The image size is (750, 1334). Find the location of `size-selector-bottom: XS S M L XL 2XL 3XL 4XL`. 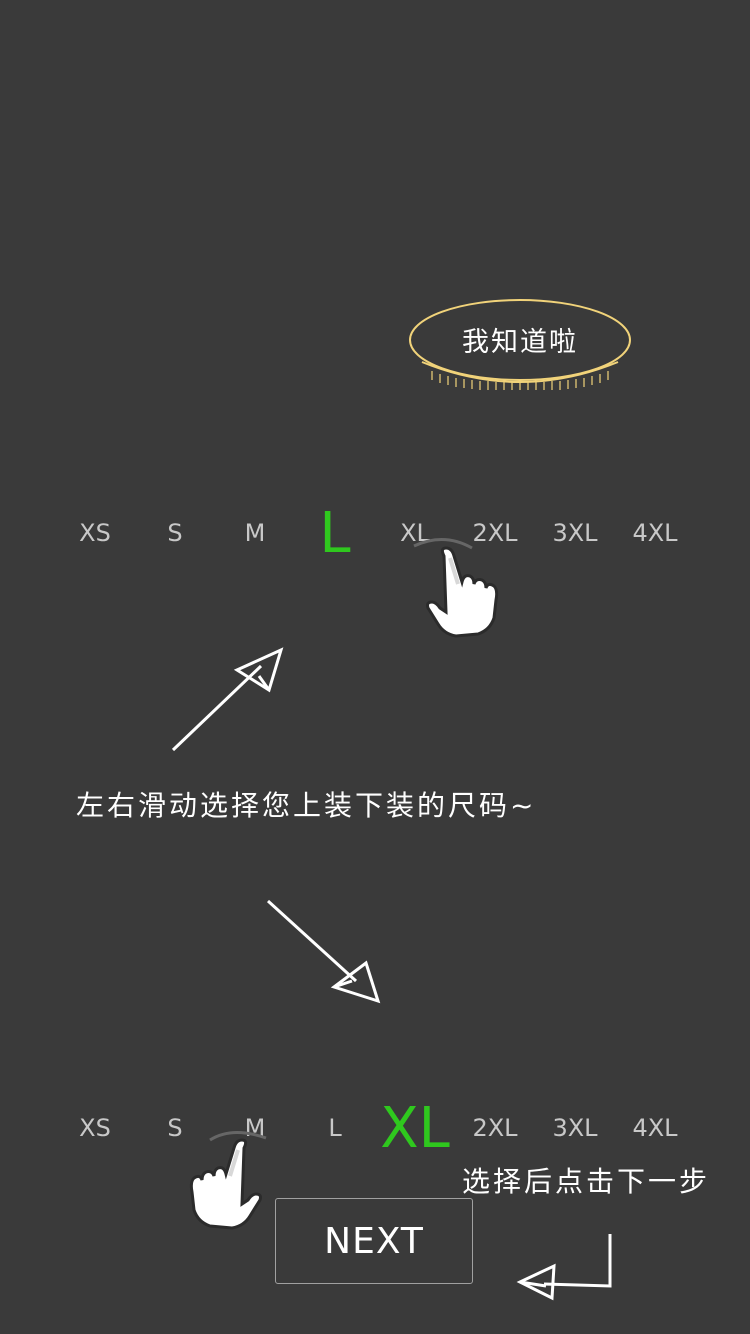

size-selector-bottom: XS S M L XL 2XL 3XL 4XL is located at coordinates (395, 1128).